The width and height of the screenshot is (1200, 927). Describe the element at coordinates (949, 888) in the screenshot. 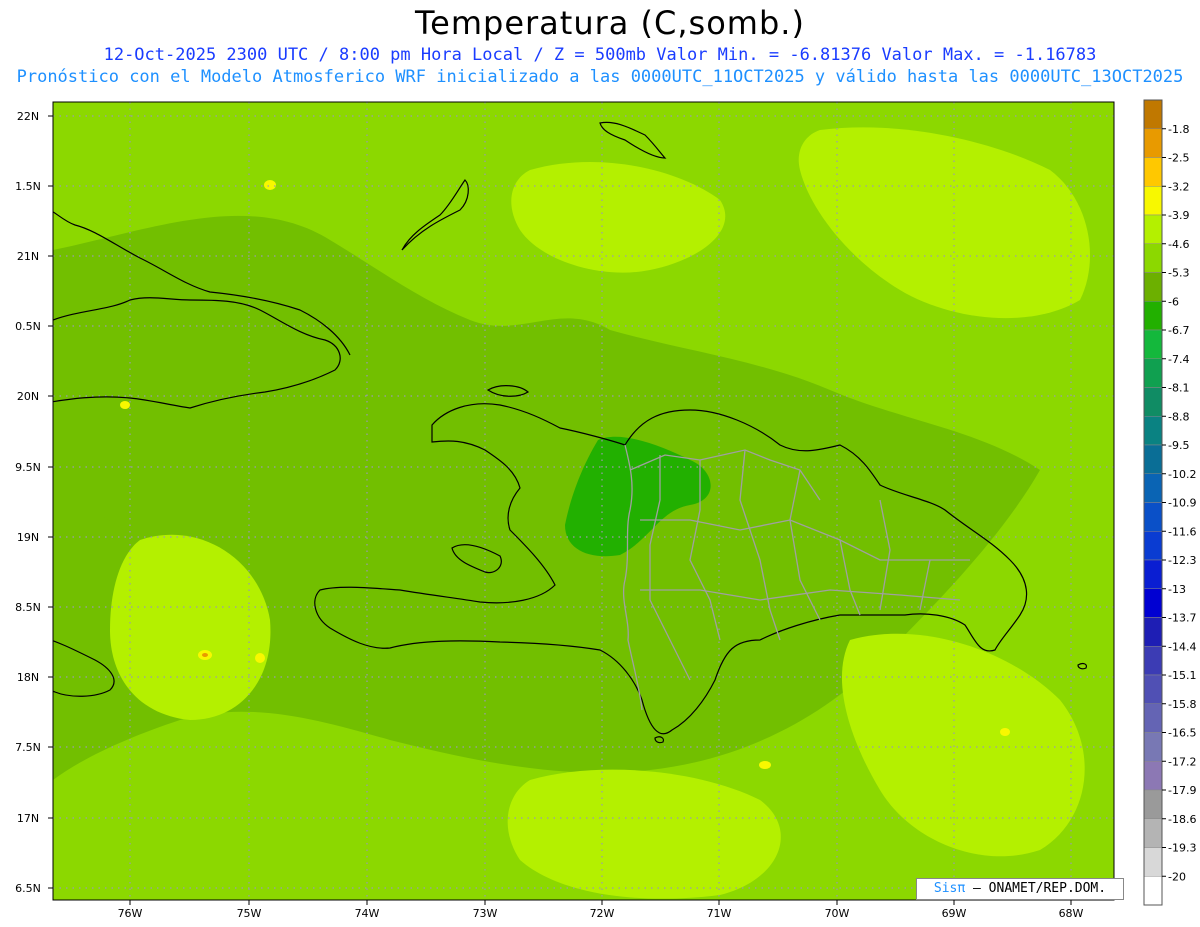

I see `sispi-logo: Sisπ` at that location.